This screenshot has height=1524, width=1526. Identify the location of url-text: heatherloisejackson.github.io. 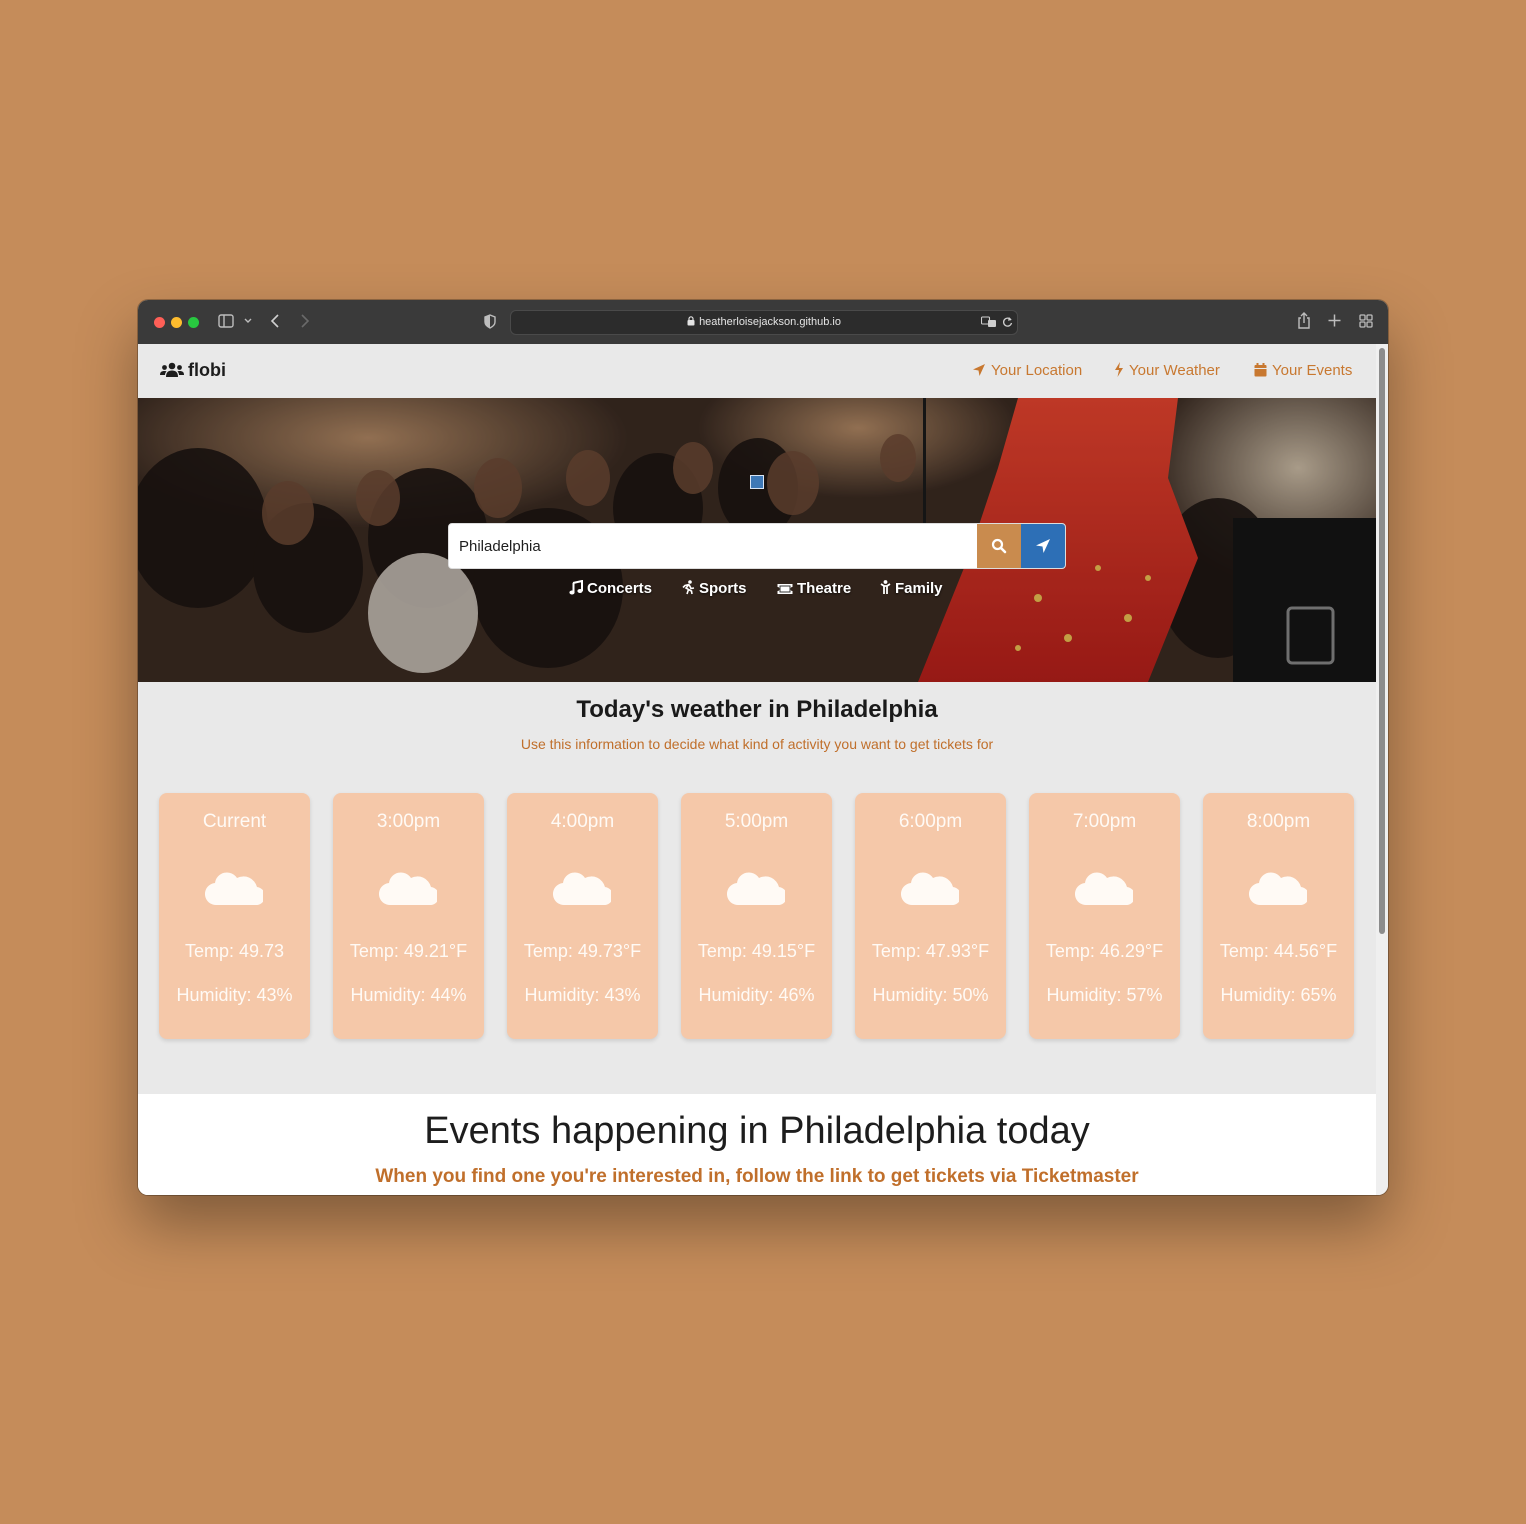
(764, 322).